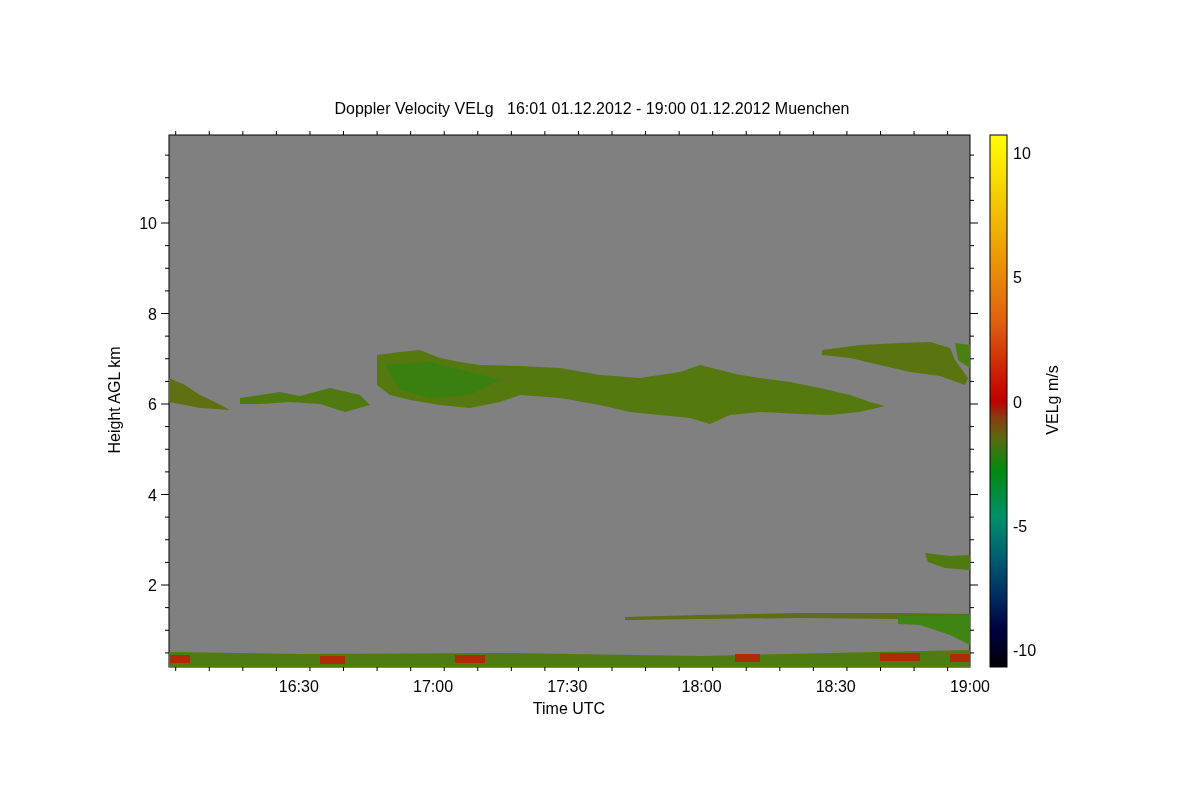 This screenshot has width=1200, height=800. What do you see at coordinates (1017, 402) in the screenshot?
I see `colorbar-tick-label: 0` at bounding box center [1017, 402].